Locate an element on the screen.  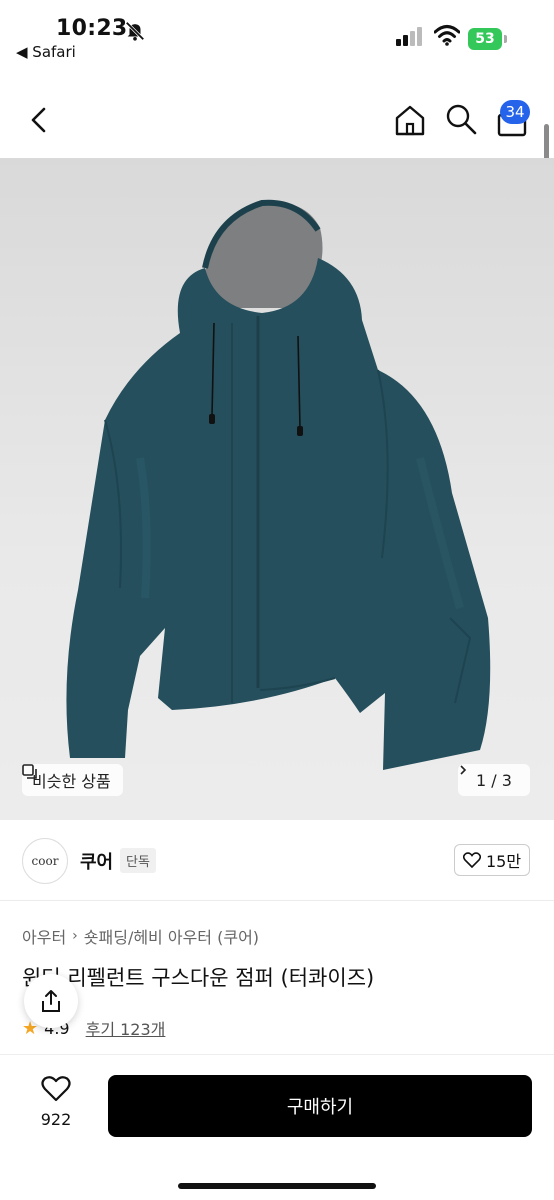
top-nav: 34 is located at coordinates (277, 121).